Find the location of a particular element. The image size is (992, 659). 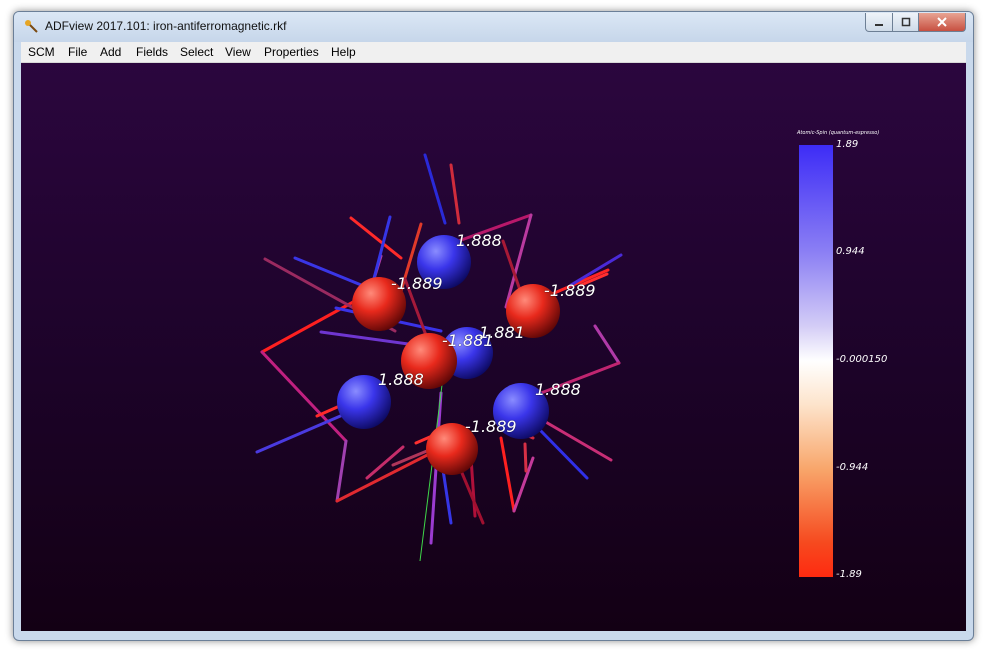

maximize-button is located at coordinates (905, 22).